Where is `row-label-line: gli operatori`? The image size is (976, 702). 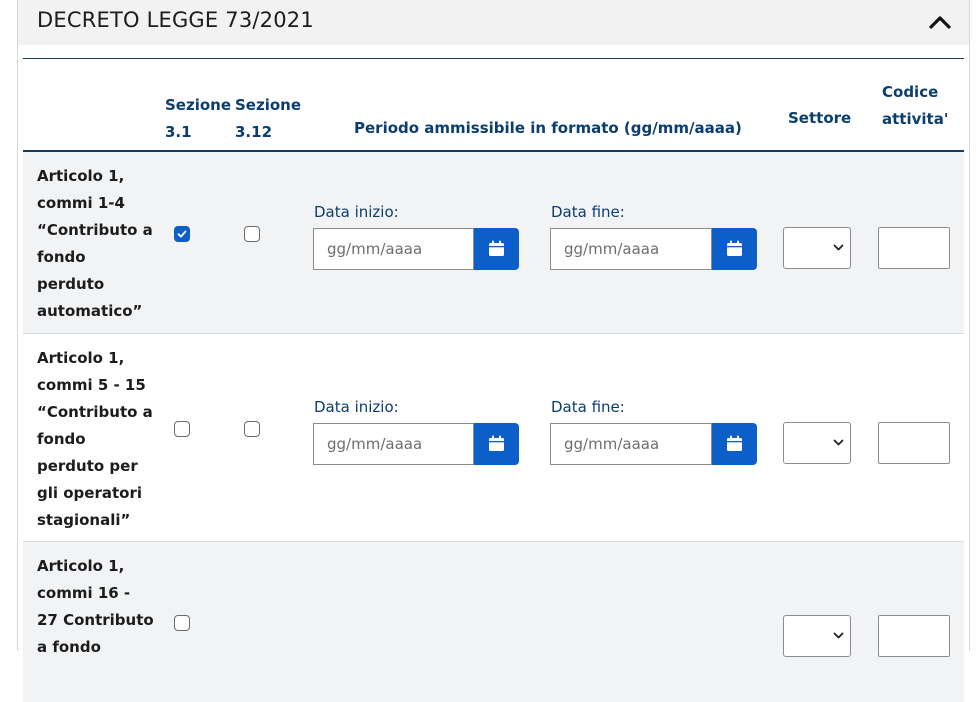 row-label-line: gli operatori is located at coordinates (89, 493).